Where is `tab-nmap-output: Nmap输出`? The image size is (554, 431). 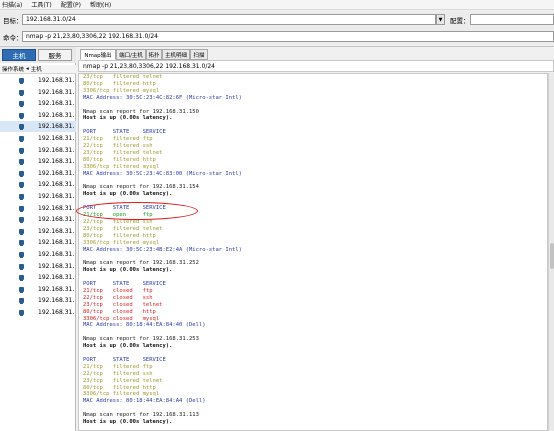
tab-nmap-output: Nmap输出 is located at coordinates (98, 54).